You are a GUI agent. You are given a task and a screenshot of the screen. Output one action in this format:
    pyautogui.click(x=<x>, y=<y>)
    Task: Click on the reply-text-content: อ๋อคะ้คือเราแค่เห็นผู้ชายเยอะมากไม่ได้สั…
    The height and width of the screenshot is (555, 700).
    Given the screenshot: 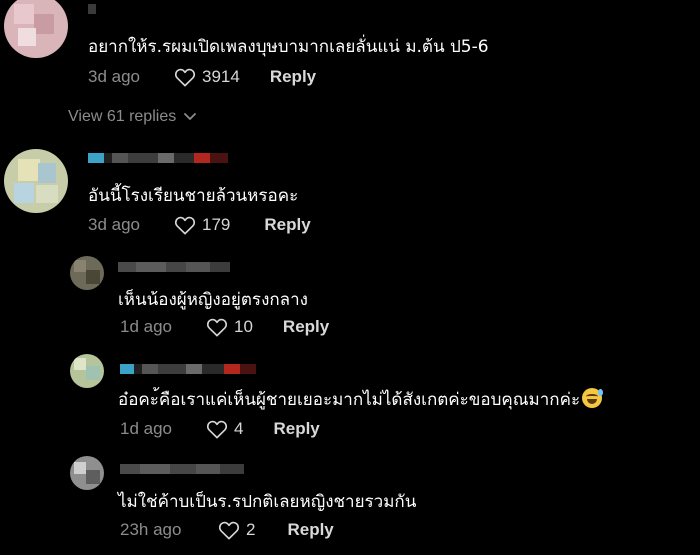 What is the action you would take?
    pyautogui.click(x=349, y=400)
    